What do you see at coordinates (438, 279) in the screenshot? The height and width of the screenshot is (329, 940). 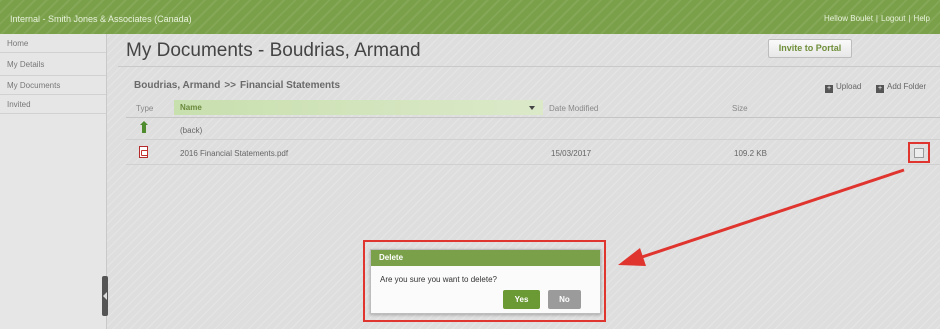 I see `dialog-message: Are you sure you want to delete?` at bounding box center [438, 279].